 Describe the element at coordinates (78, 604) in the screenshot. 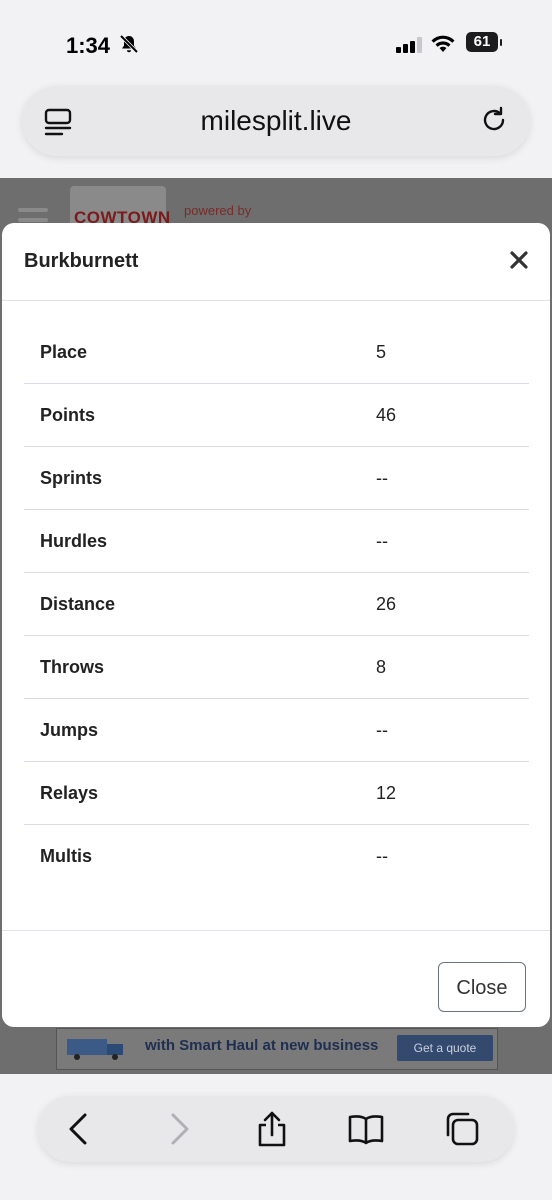

I see `row-label: Distance` at that location.